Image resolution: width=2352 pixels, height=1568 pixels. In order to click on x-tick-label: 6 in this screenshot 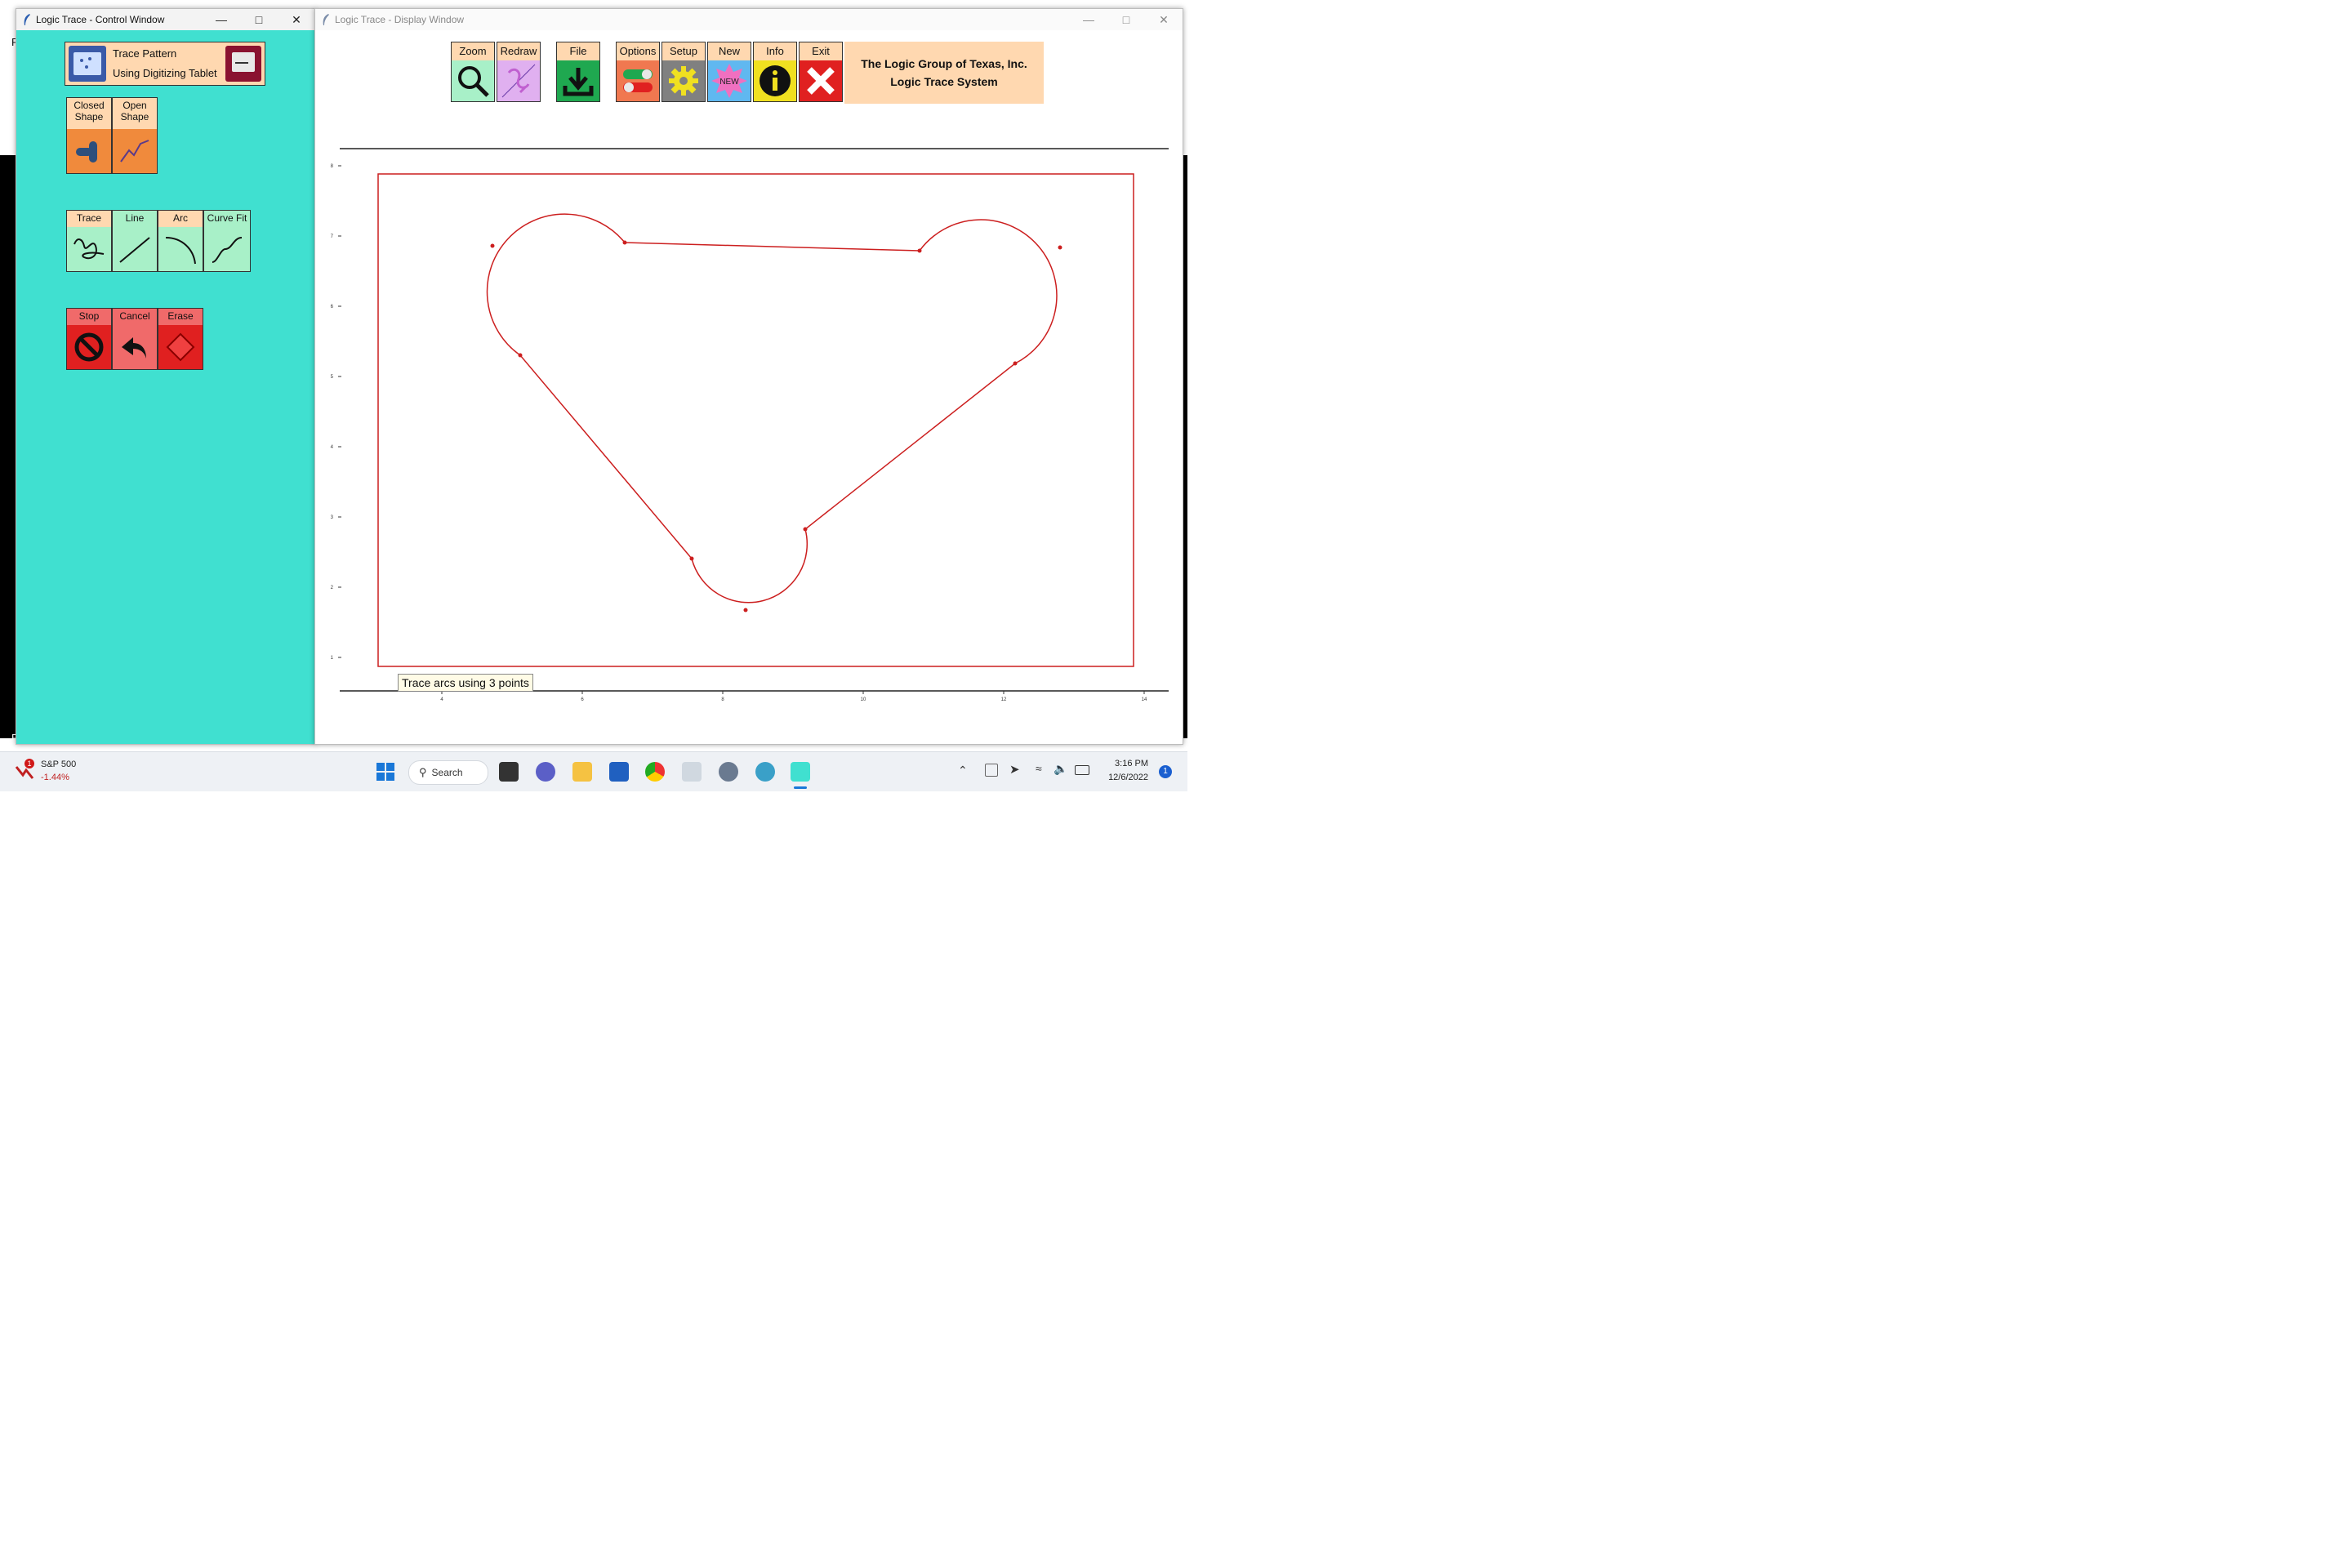, I will do `click(582, 699)`.